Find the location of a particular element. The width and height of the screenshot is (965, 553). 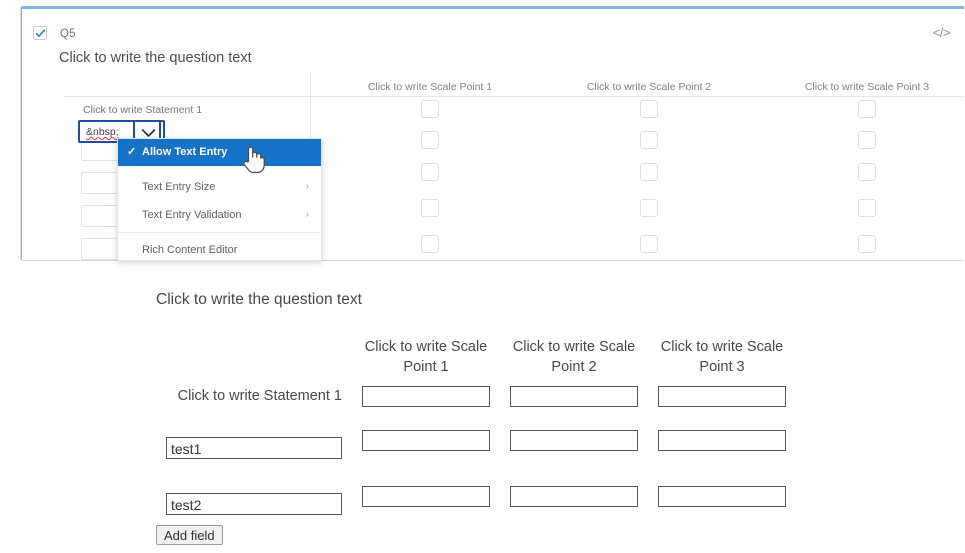

menu-item-label: Rich Content Editor is located at coordinates (190, 250).